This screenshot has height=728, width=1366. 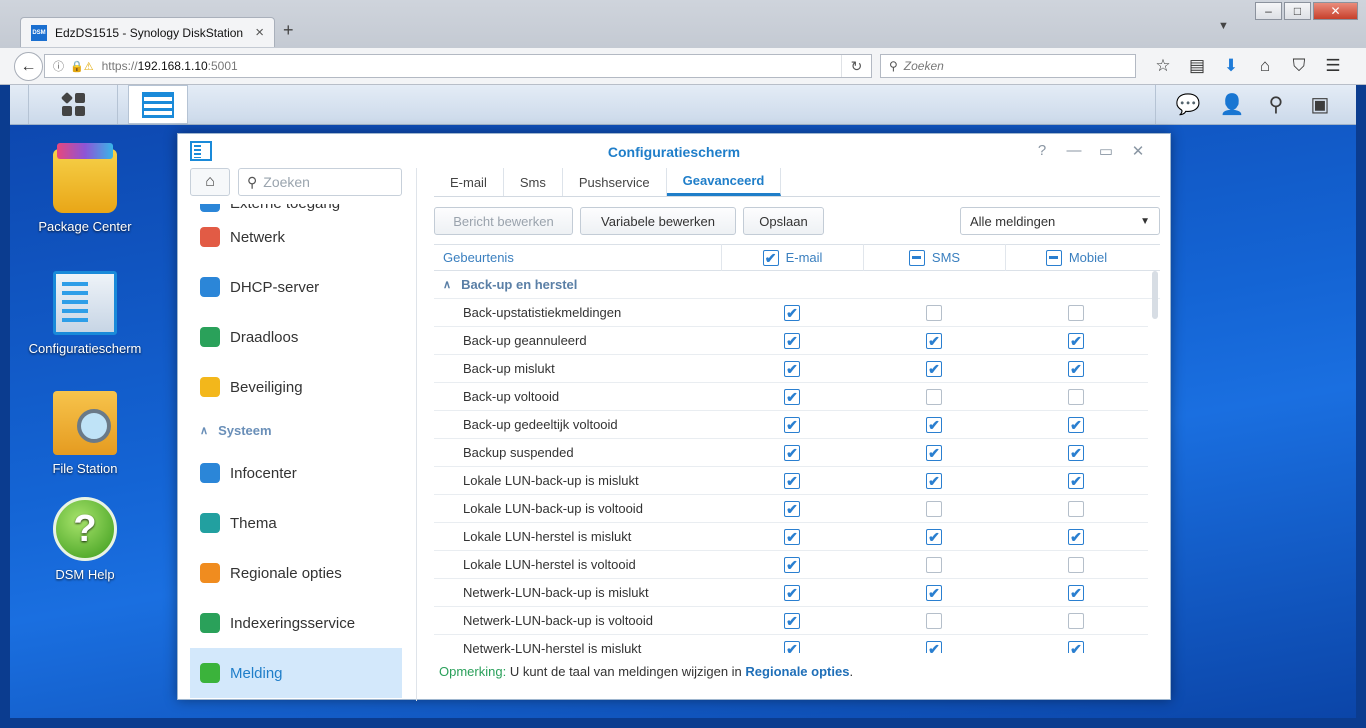 I want to click on select-all-sms-checkbox, so click(x=916, y=257).